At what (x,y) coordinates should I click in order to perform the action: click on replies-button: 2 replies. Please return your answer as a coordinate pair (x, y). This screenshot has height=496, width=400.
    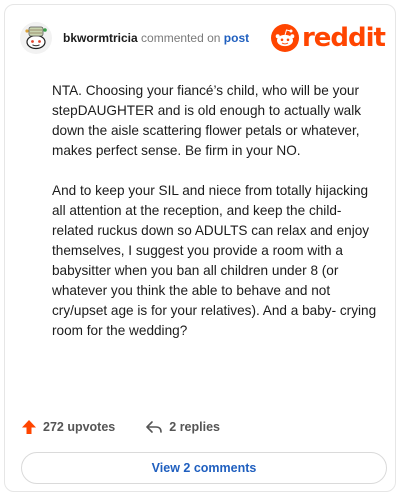
    Looking at the image, I should click on (182, 427).